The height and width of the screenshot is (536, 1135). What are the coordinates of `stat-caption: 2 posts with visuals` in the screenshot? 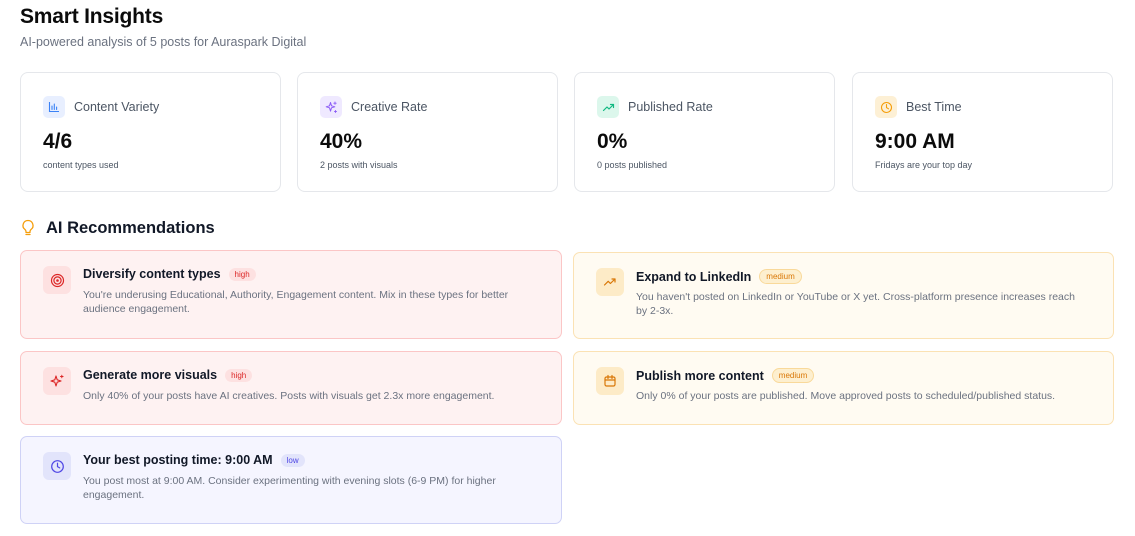 It's located at (359, 165).